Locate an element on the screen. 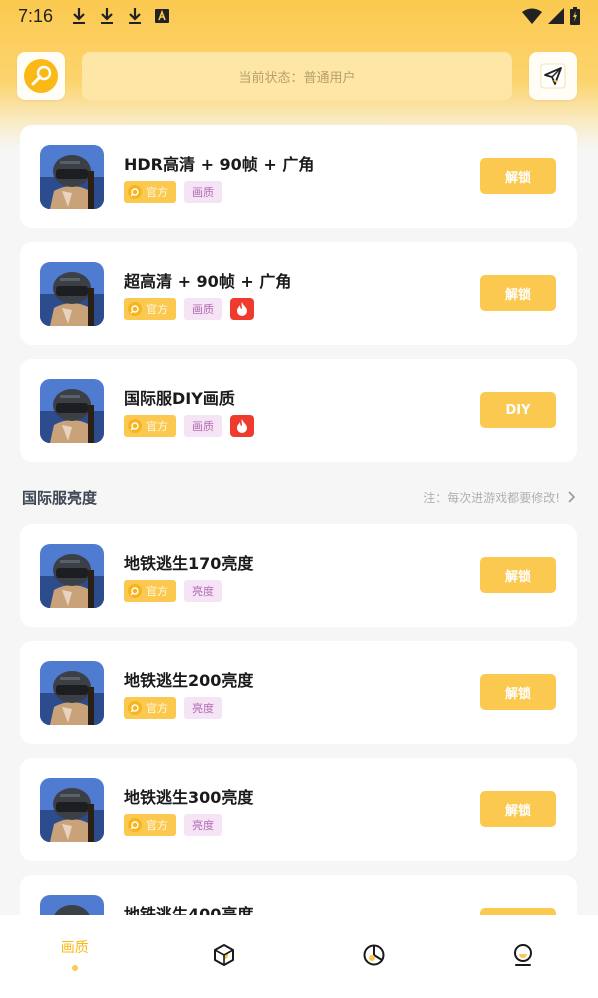 This screenshot has width=598, height=998. send-icon is located at coordinates (553, 76).